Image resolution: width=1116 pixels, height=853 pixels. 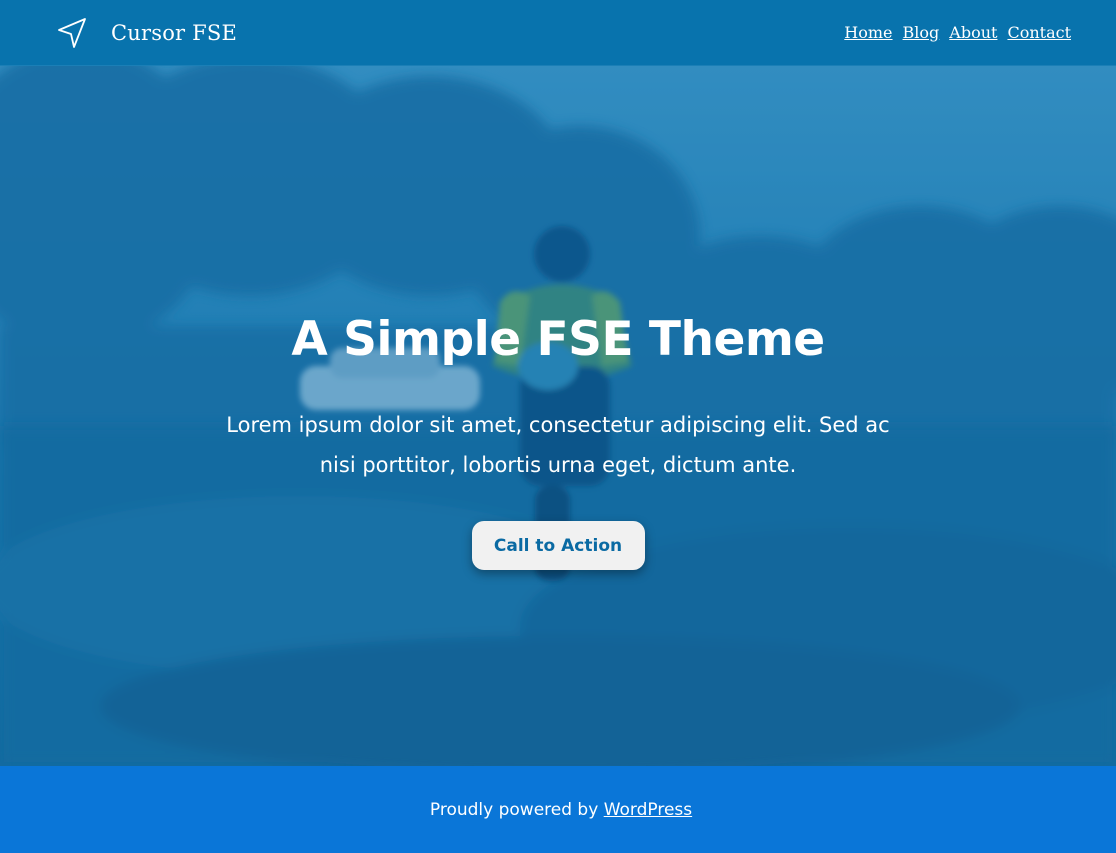 I want to click on site-header: Cursor FSE Home Blog About Contact, so click(x=558, y=33).